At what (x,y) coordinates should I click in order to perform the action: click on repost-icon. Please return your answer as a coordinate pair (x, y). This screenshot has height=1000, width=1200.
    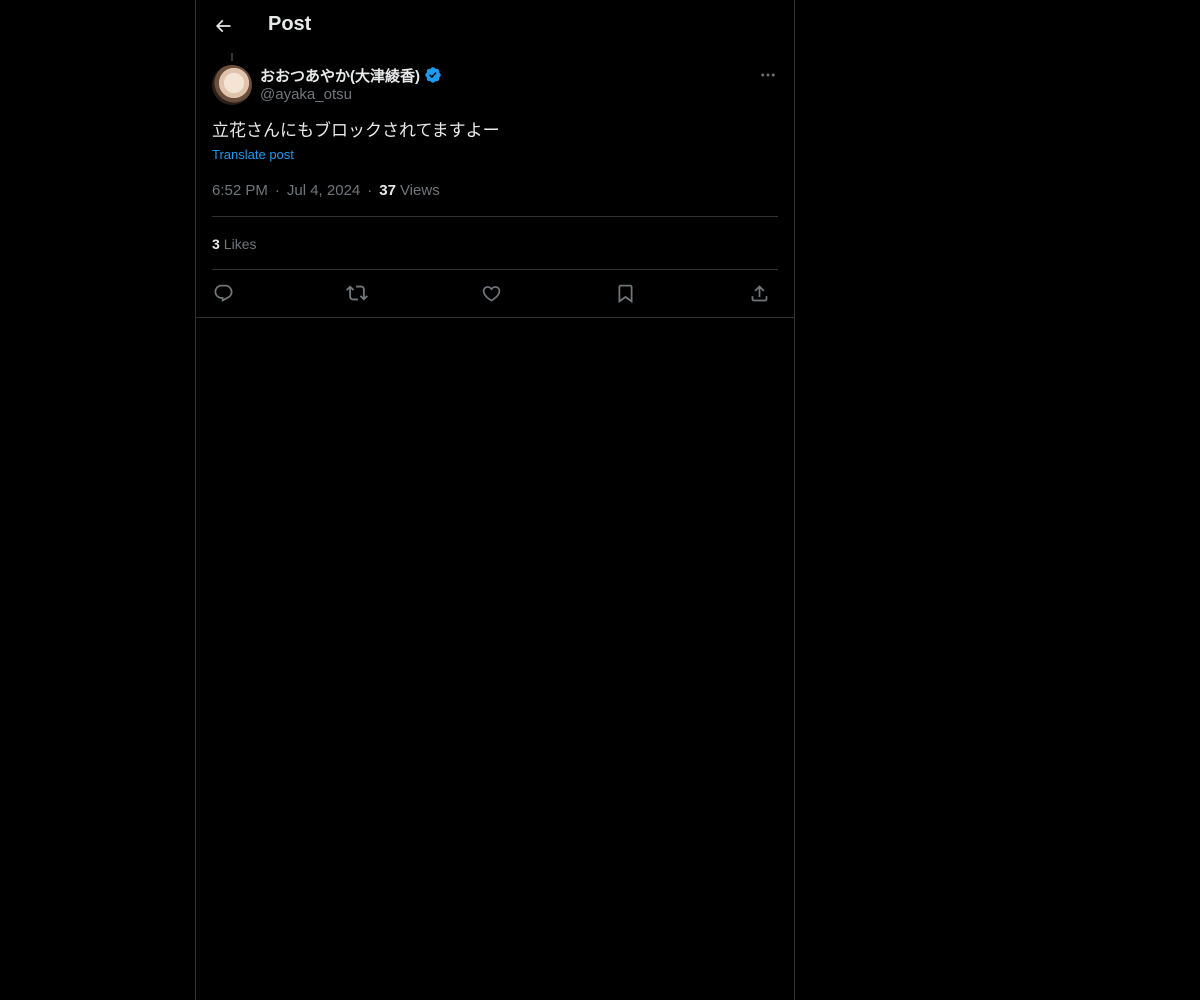
    Looking at the image, I should click on (357, 293).